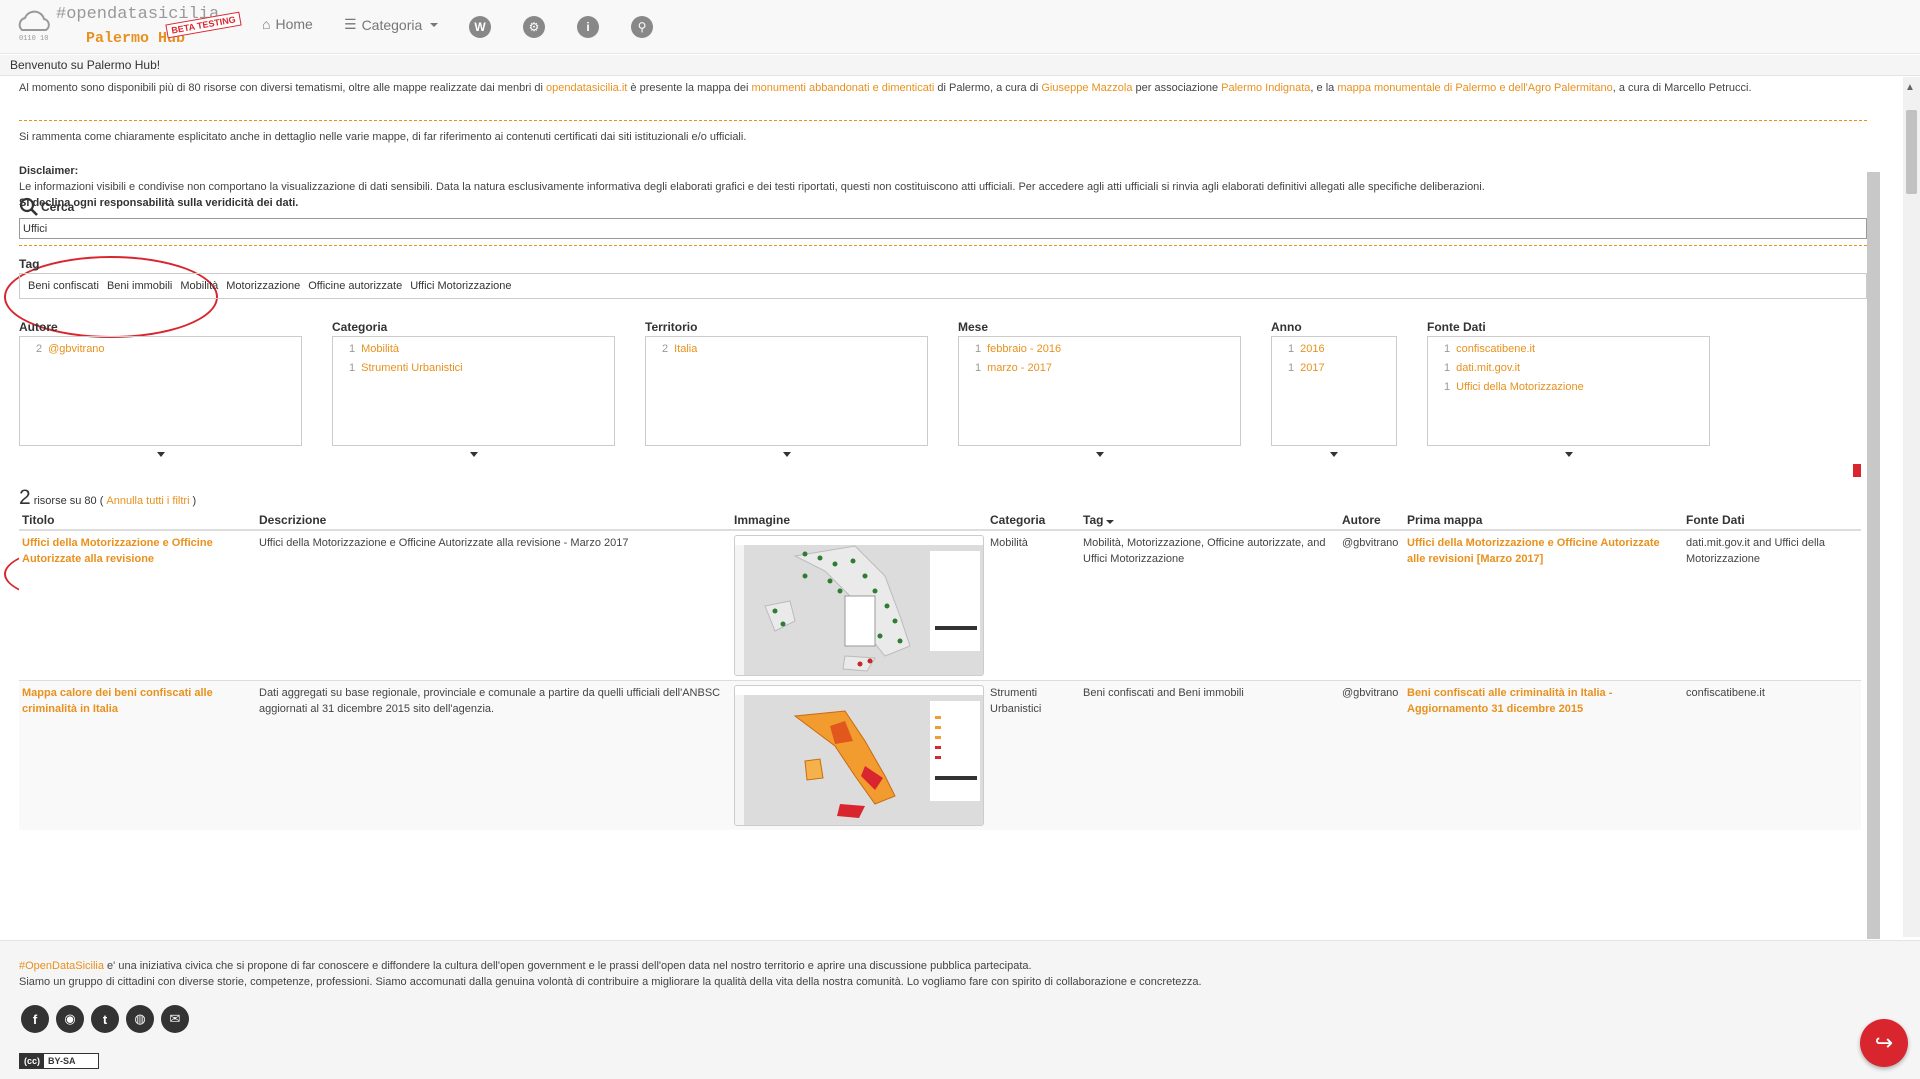 The image size is (1920, 1079). I want to click on facet-option: 1 febbraio - 2016, so click(1099, 349).